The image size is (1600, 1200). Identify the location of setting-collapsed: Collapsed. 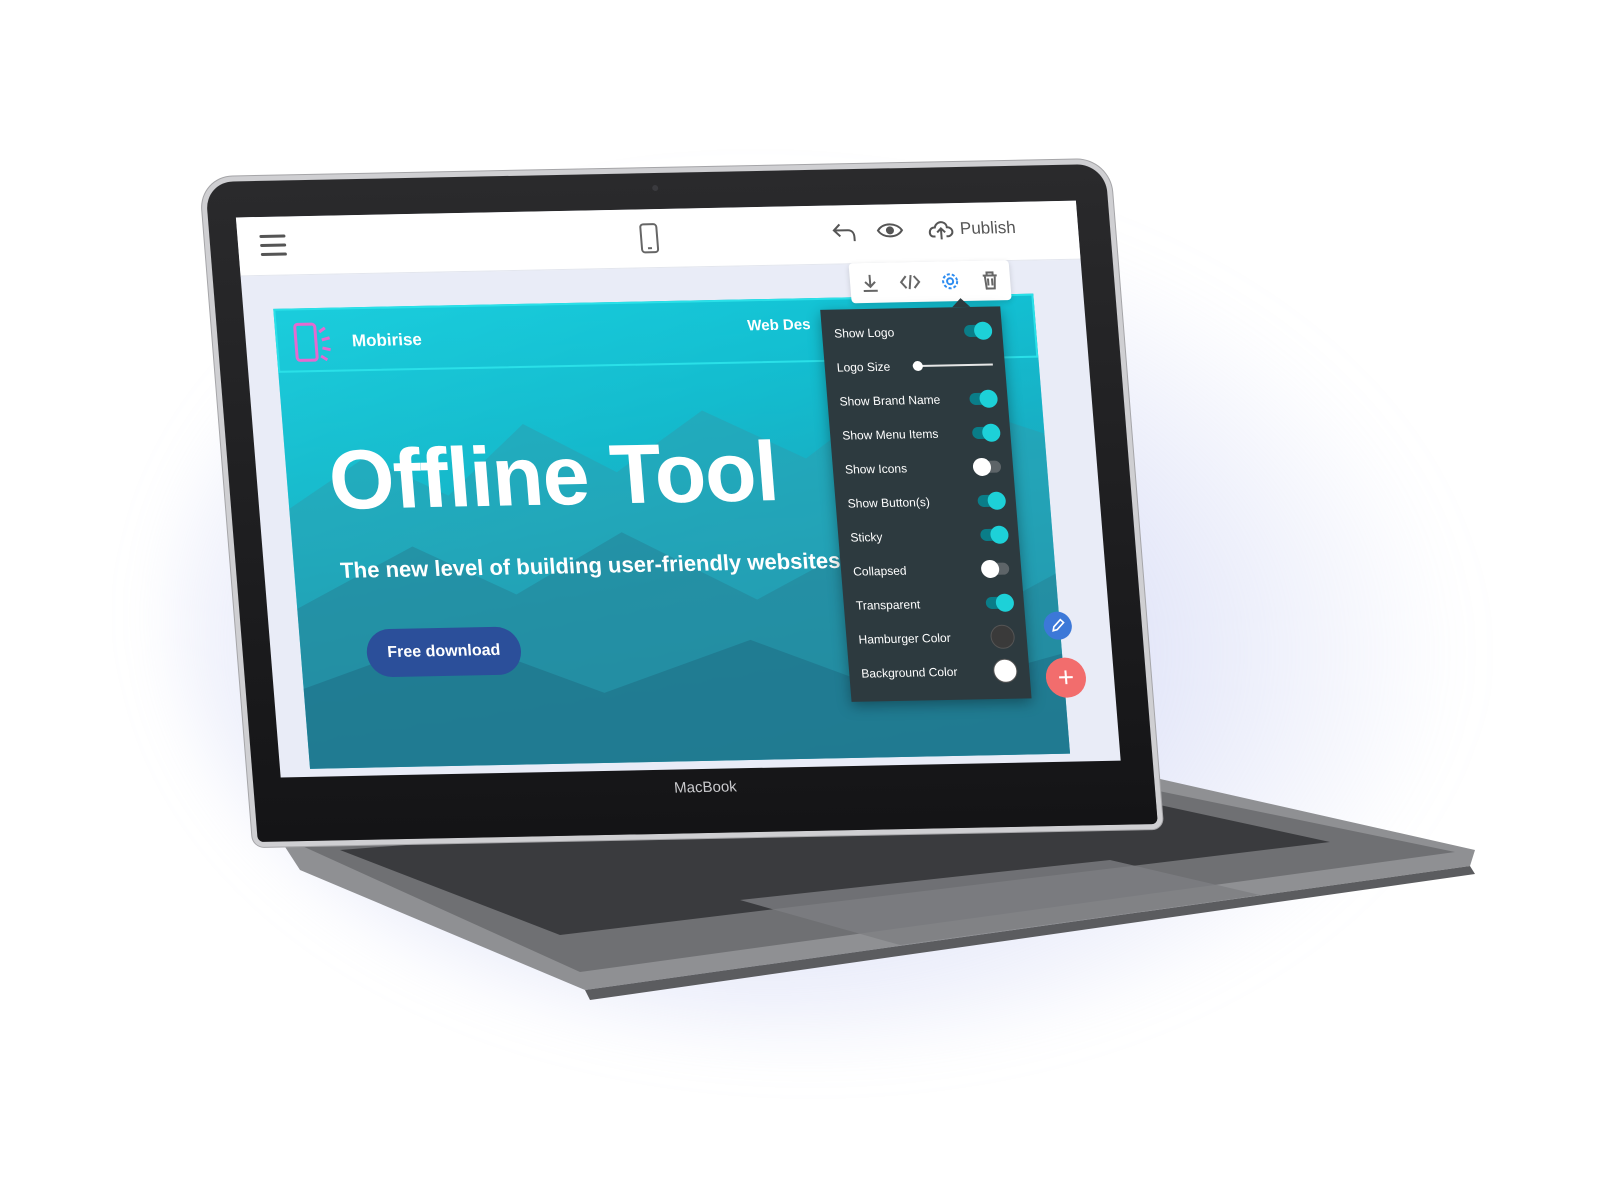
(931, 570).